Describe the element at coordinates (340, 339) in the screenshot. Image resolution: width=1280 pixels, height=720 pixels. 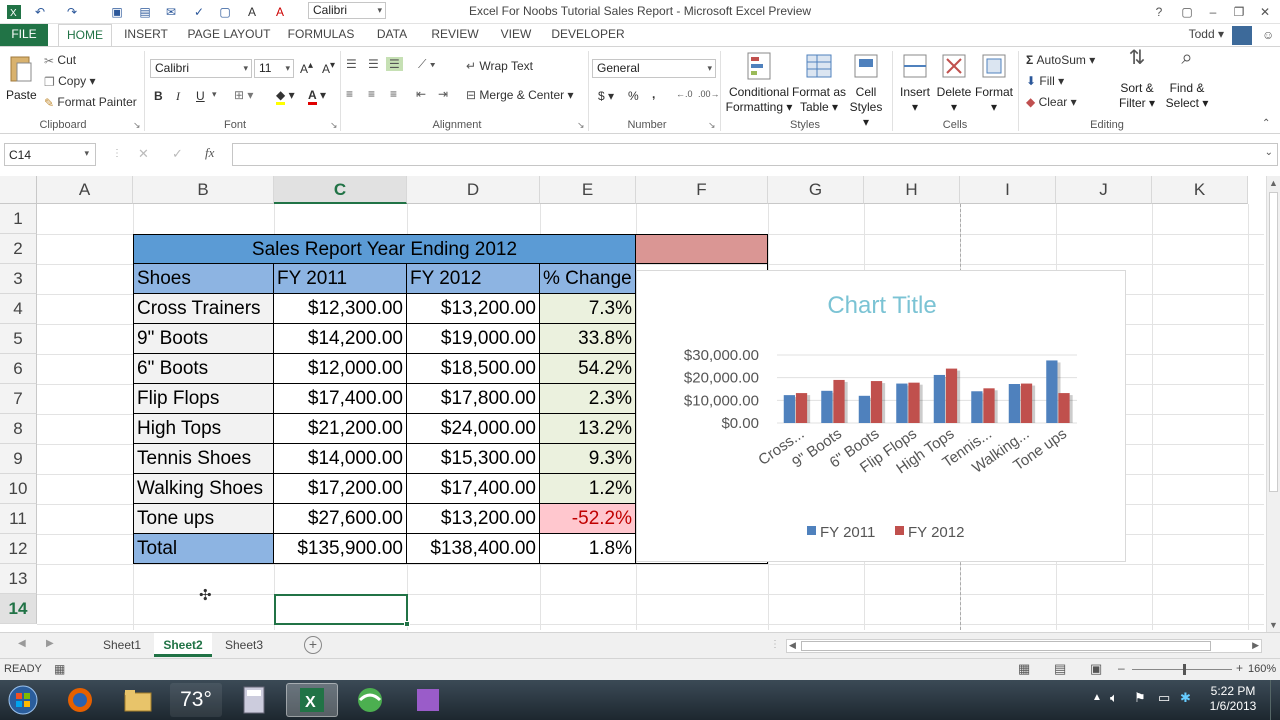
I see `table-cell: $14,200.00` at that location.